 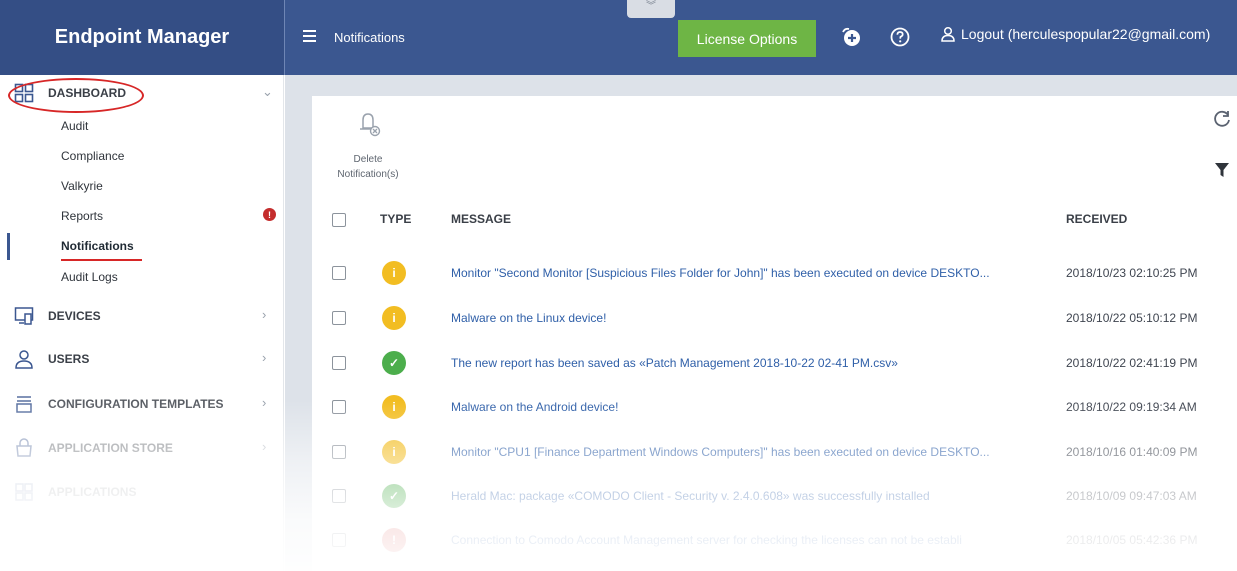 What do you see at coordinates (534, 407) in the screenshot?
I see `table-row-message: Malware on the Android device!` at bounding box center [534, 407].